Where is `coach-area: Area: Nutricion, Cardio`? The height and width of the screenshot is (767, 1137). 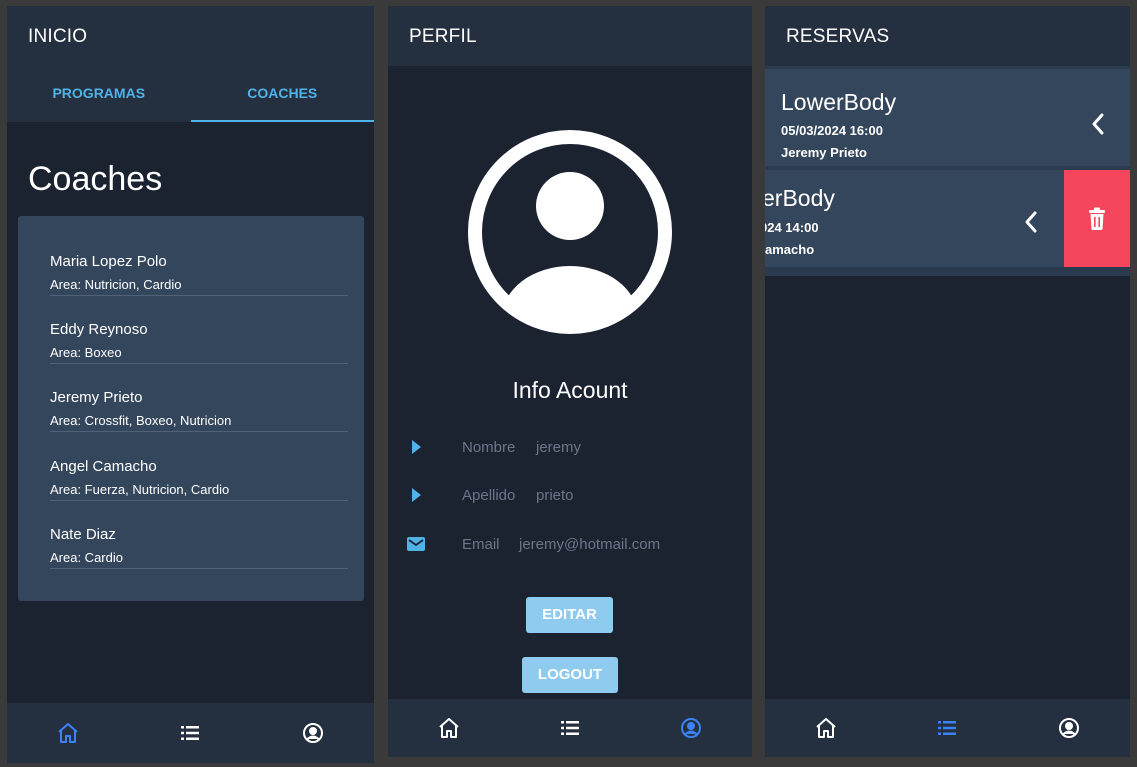 coach-area: Area: Nutricion, Cardio is located at coordinates (116, 284).